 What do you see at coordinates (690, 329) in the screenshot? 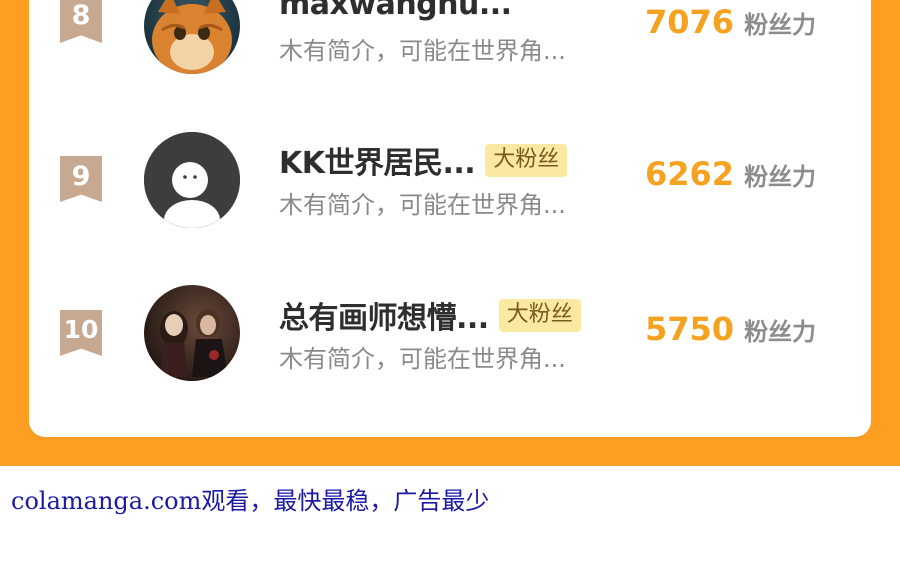
I see `fan-power-value: 5750` at bounding box center [690, 329].